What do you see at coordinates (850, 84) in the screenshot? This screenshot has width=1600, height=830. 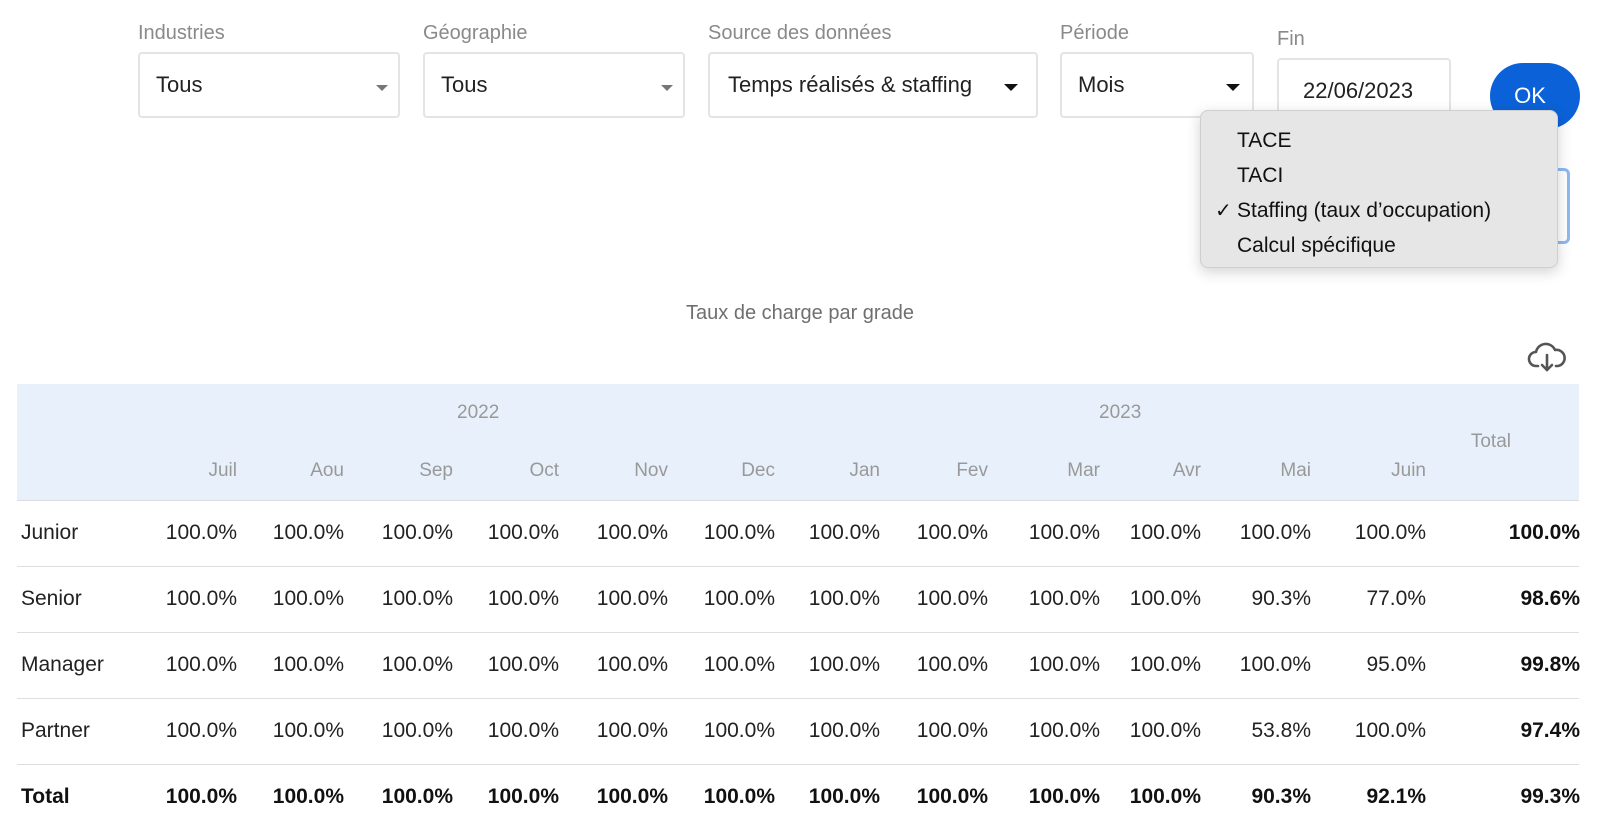 I see `source-value: Temps réalisés & staffing` at bounding box center [850, 84].